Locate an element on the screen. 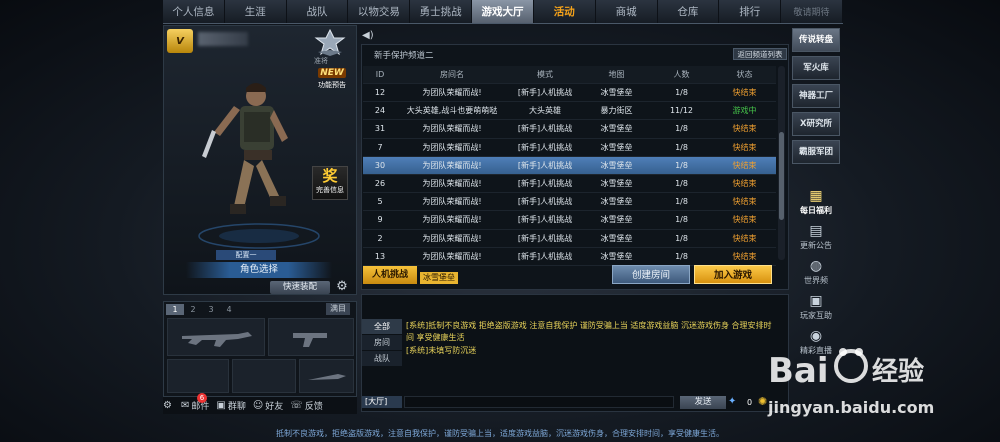  room-list-scroll-thumb is located at coordinates (781, 176).